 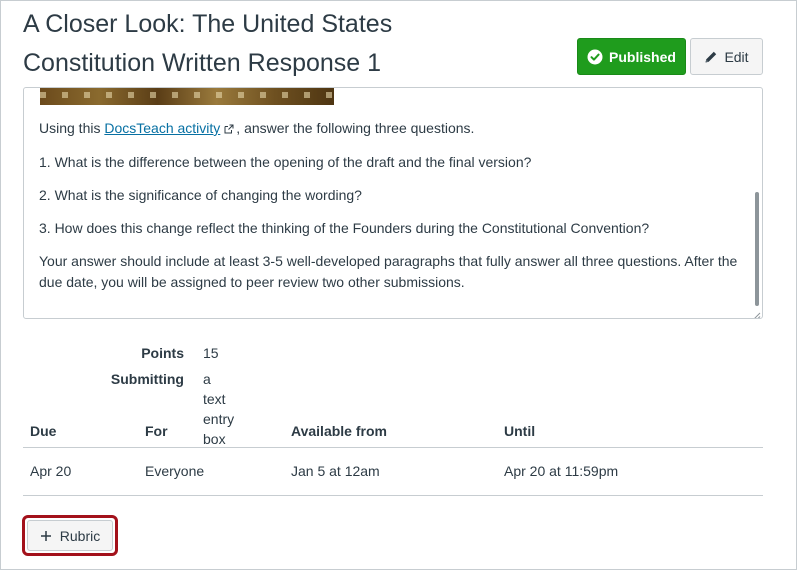 I want to click on check-circle-icon, so click(x=595, y=57).